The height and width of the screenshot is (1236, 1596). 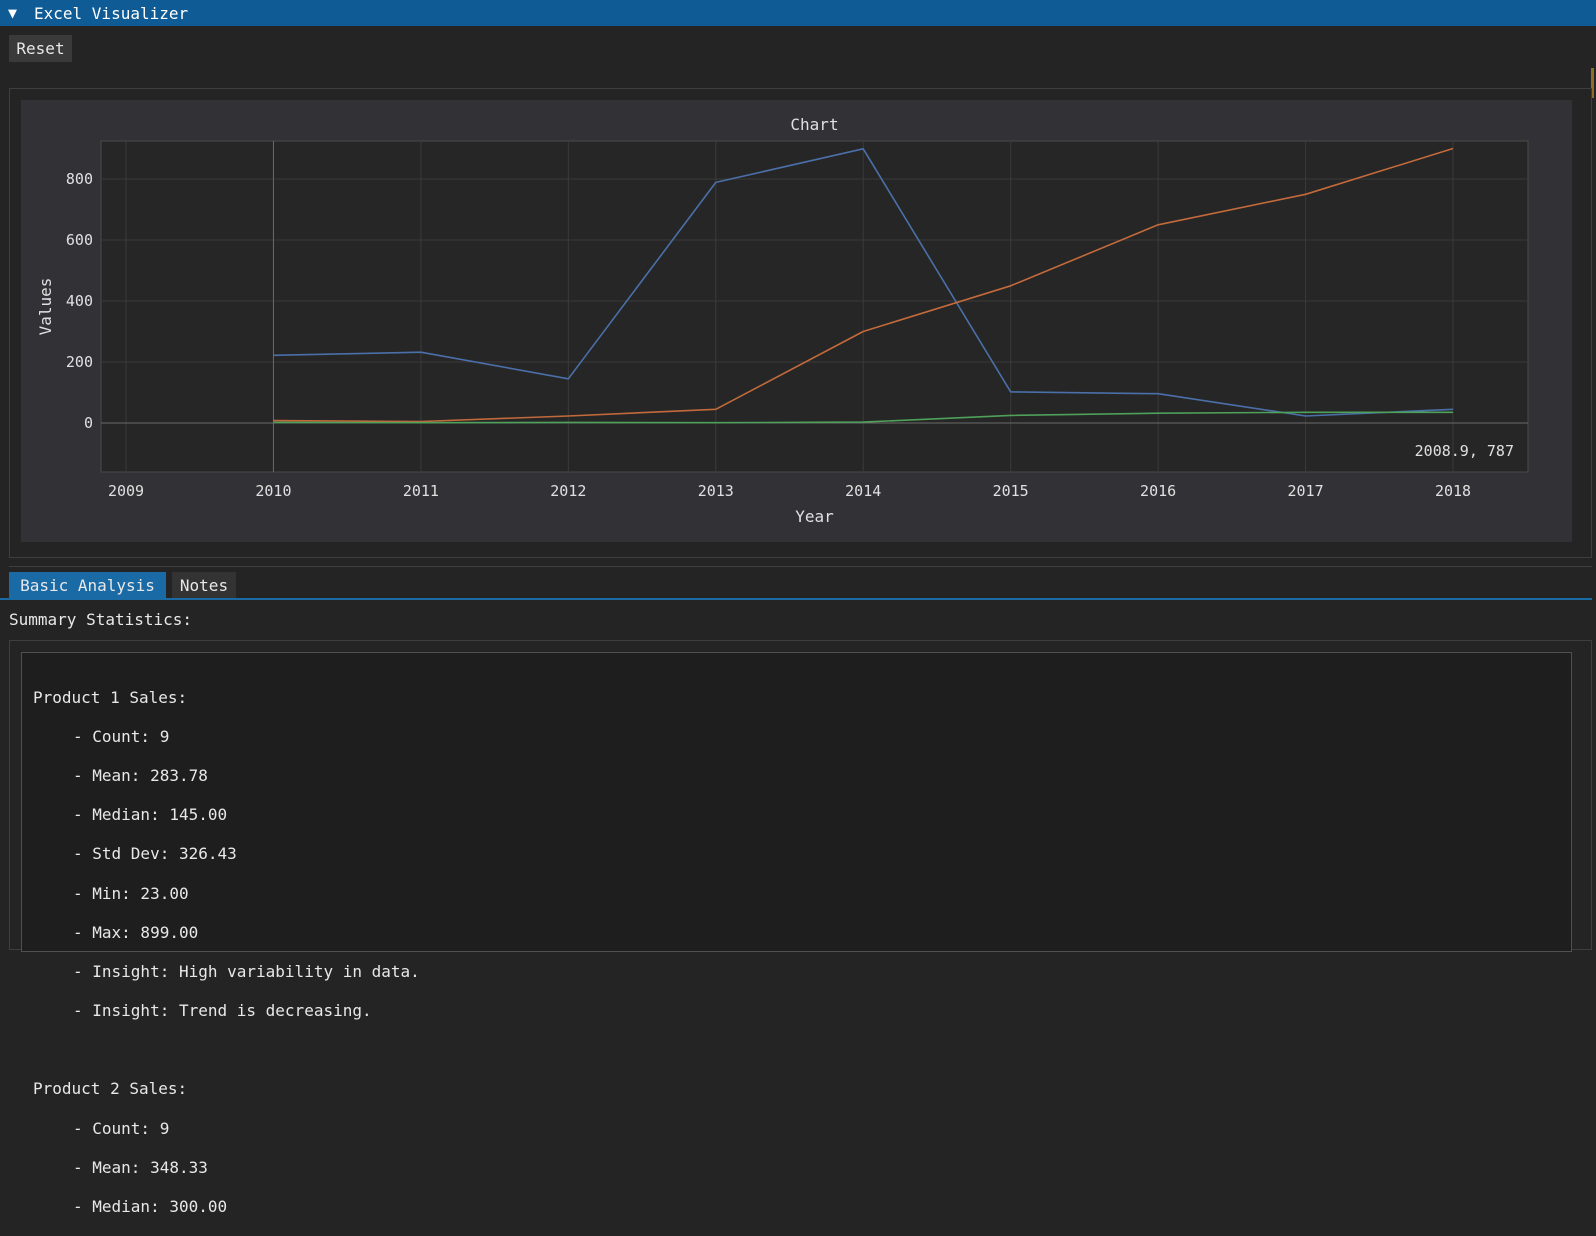 What do you see at coordinates (1158, 491) in the screenshot?
I see `x-tick-label: 2016` at bounding box center [1158, 491].